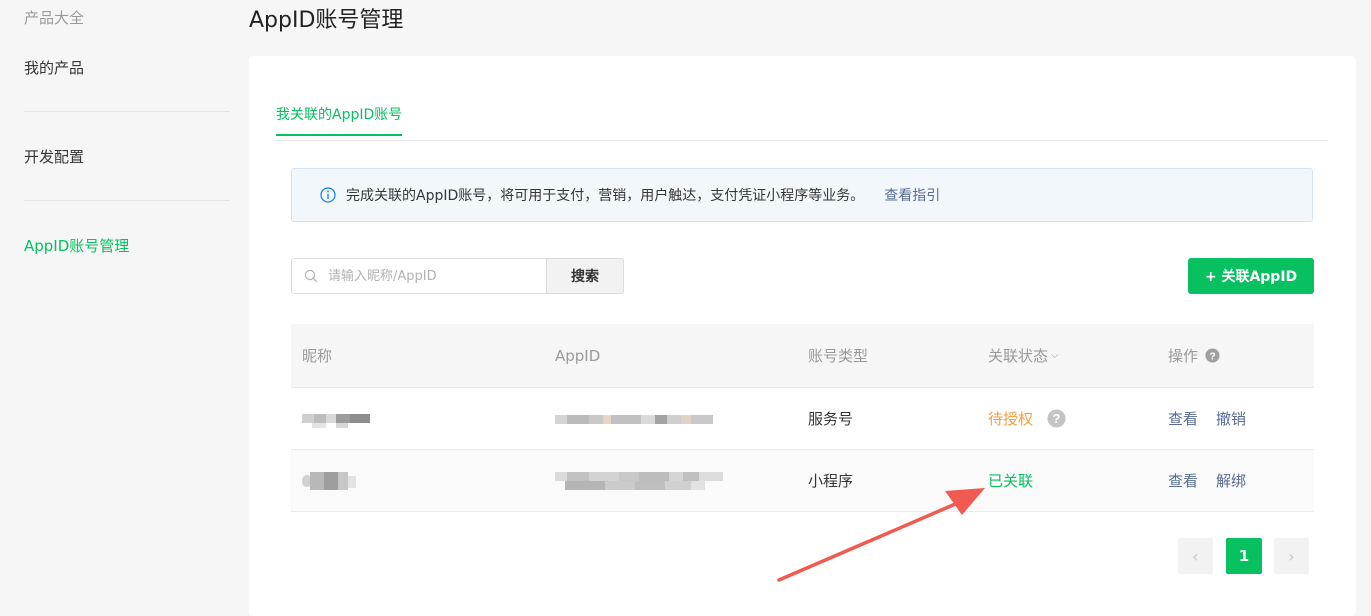 The height and width of the screenshot is (616, 1371). What do you see at coordinates (1231, 480) in the screenshot?
I see `unbind-link: 解绑` at bounding box center [1231, 480].